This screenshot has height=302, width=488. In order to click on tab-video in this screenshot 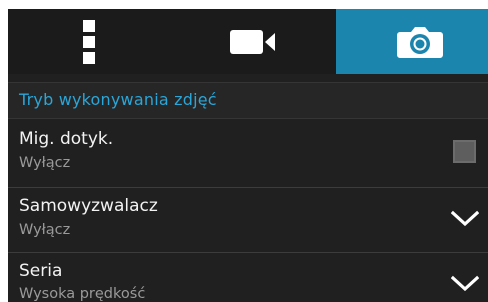, I will do `click(253, 41)`.